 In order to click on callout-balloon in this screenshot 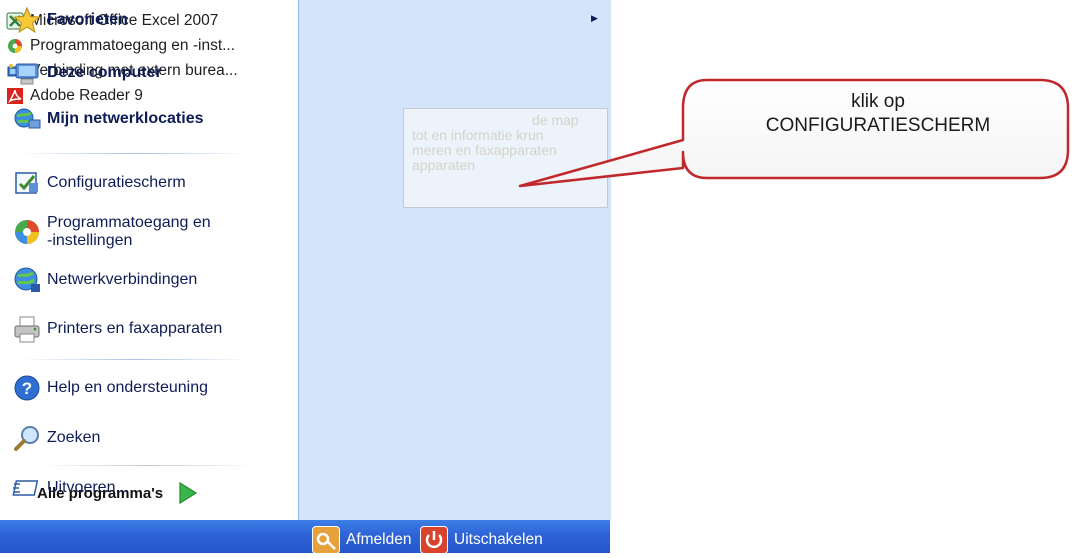, I will do `click(794, 133)`.